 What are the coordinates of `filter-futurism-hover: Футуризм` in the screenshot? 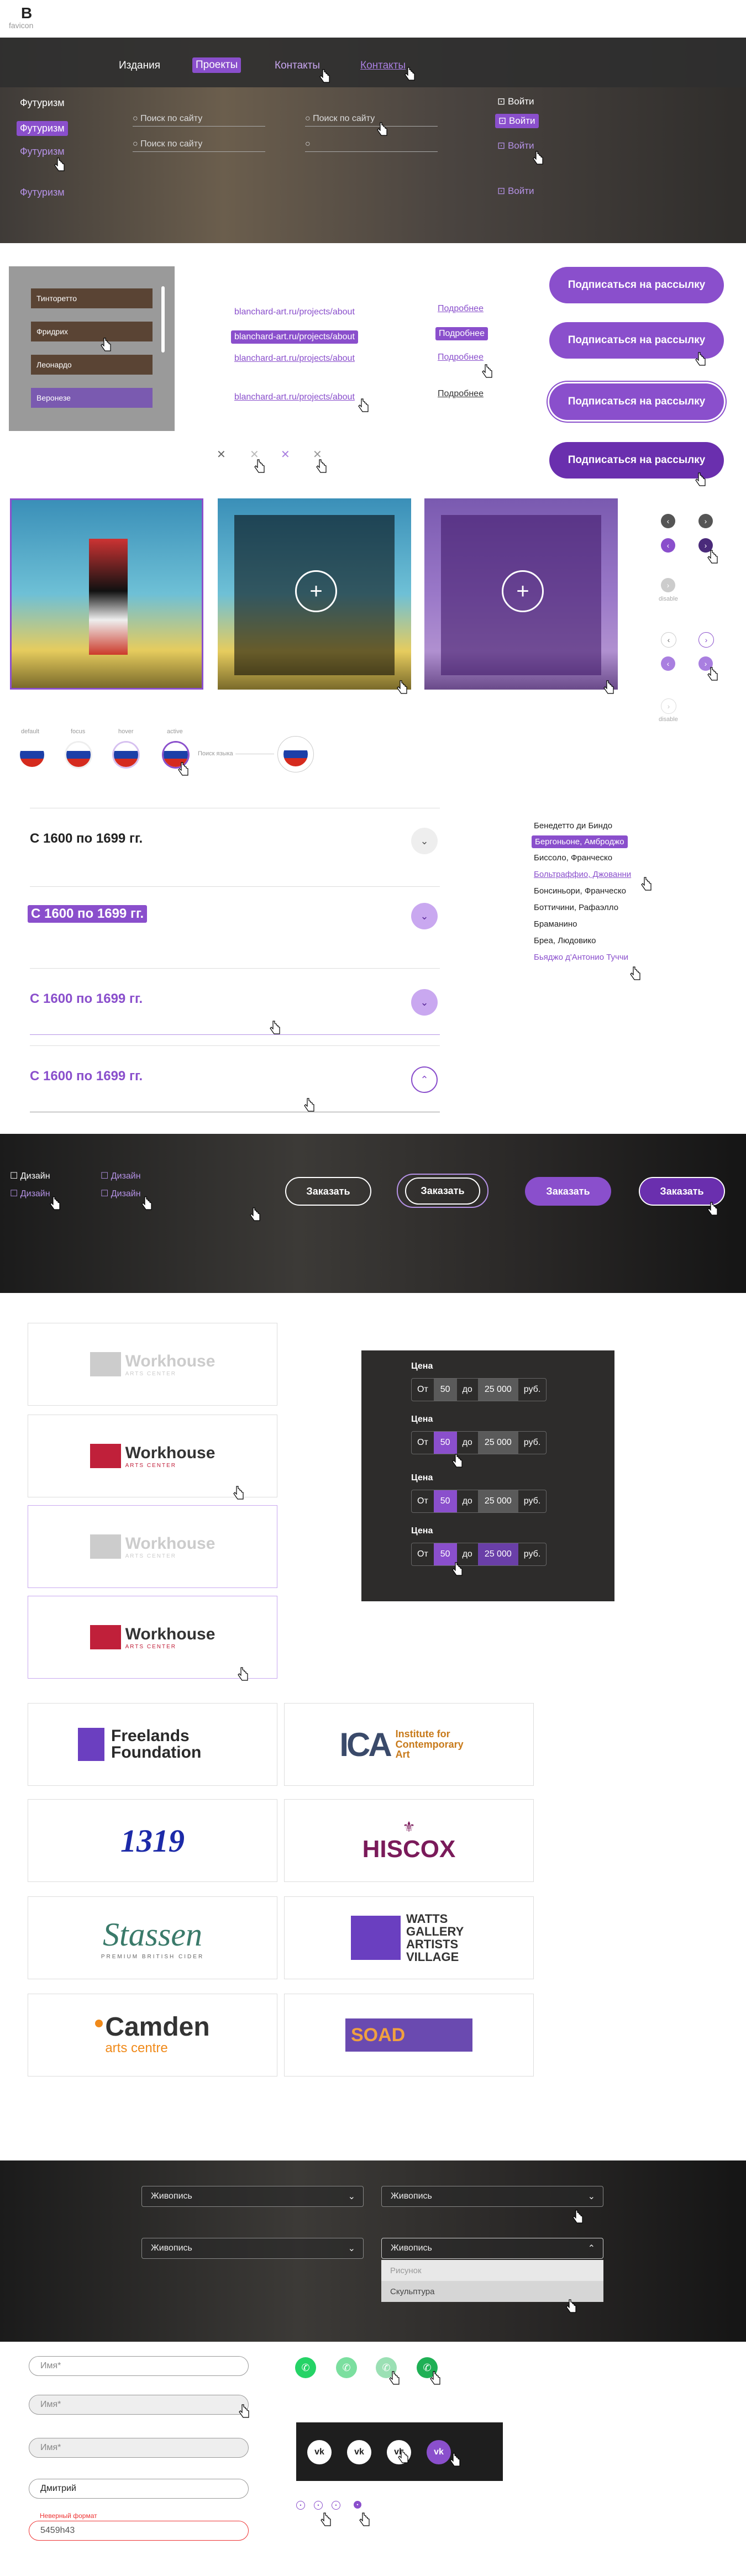 It's located at (42, 151).